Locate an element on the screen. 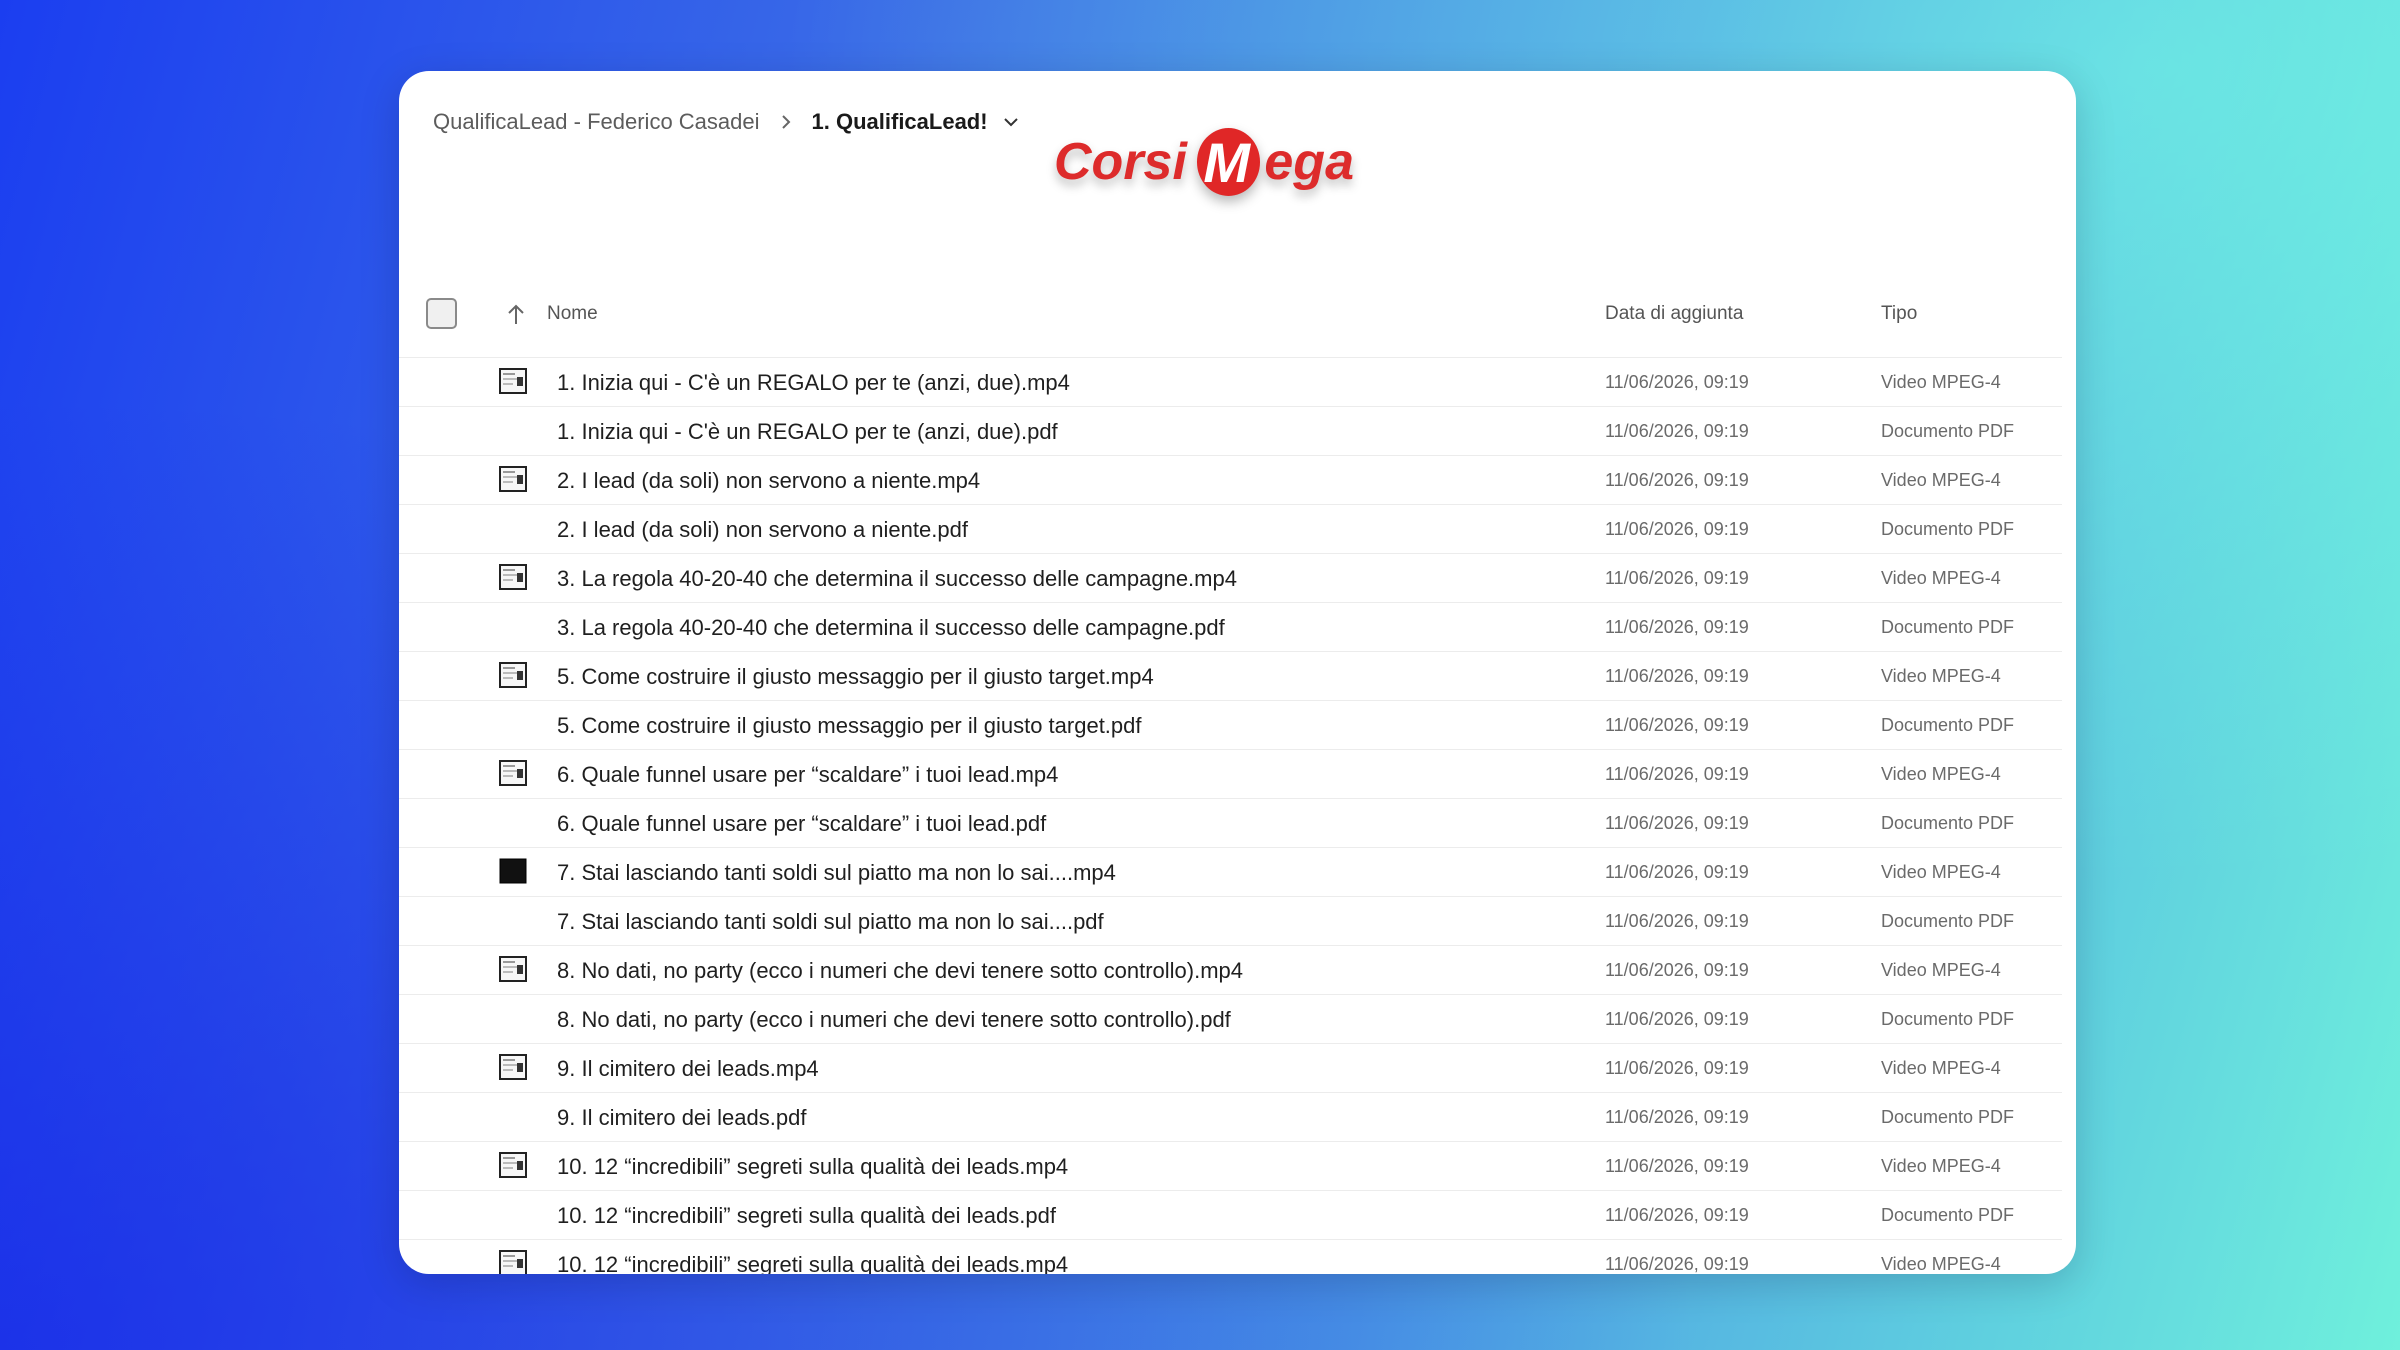  column-header-date: Data di aggiunta is located at coordinates (1674, 314).